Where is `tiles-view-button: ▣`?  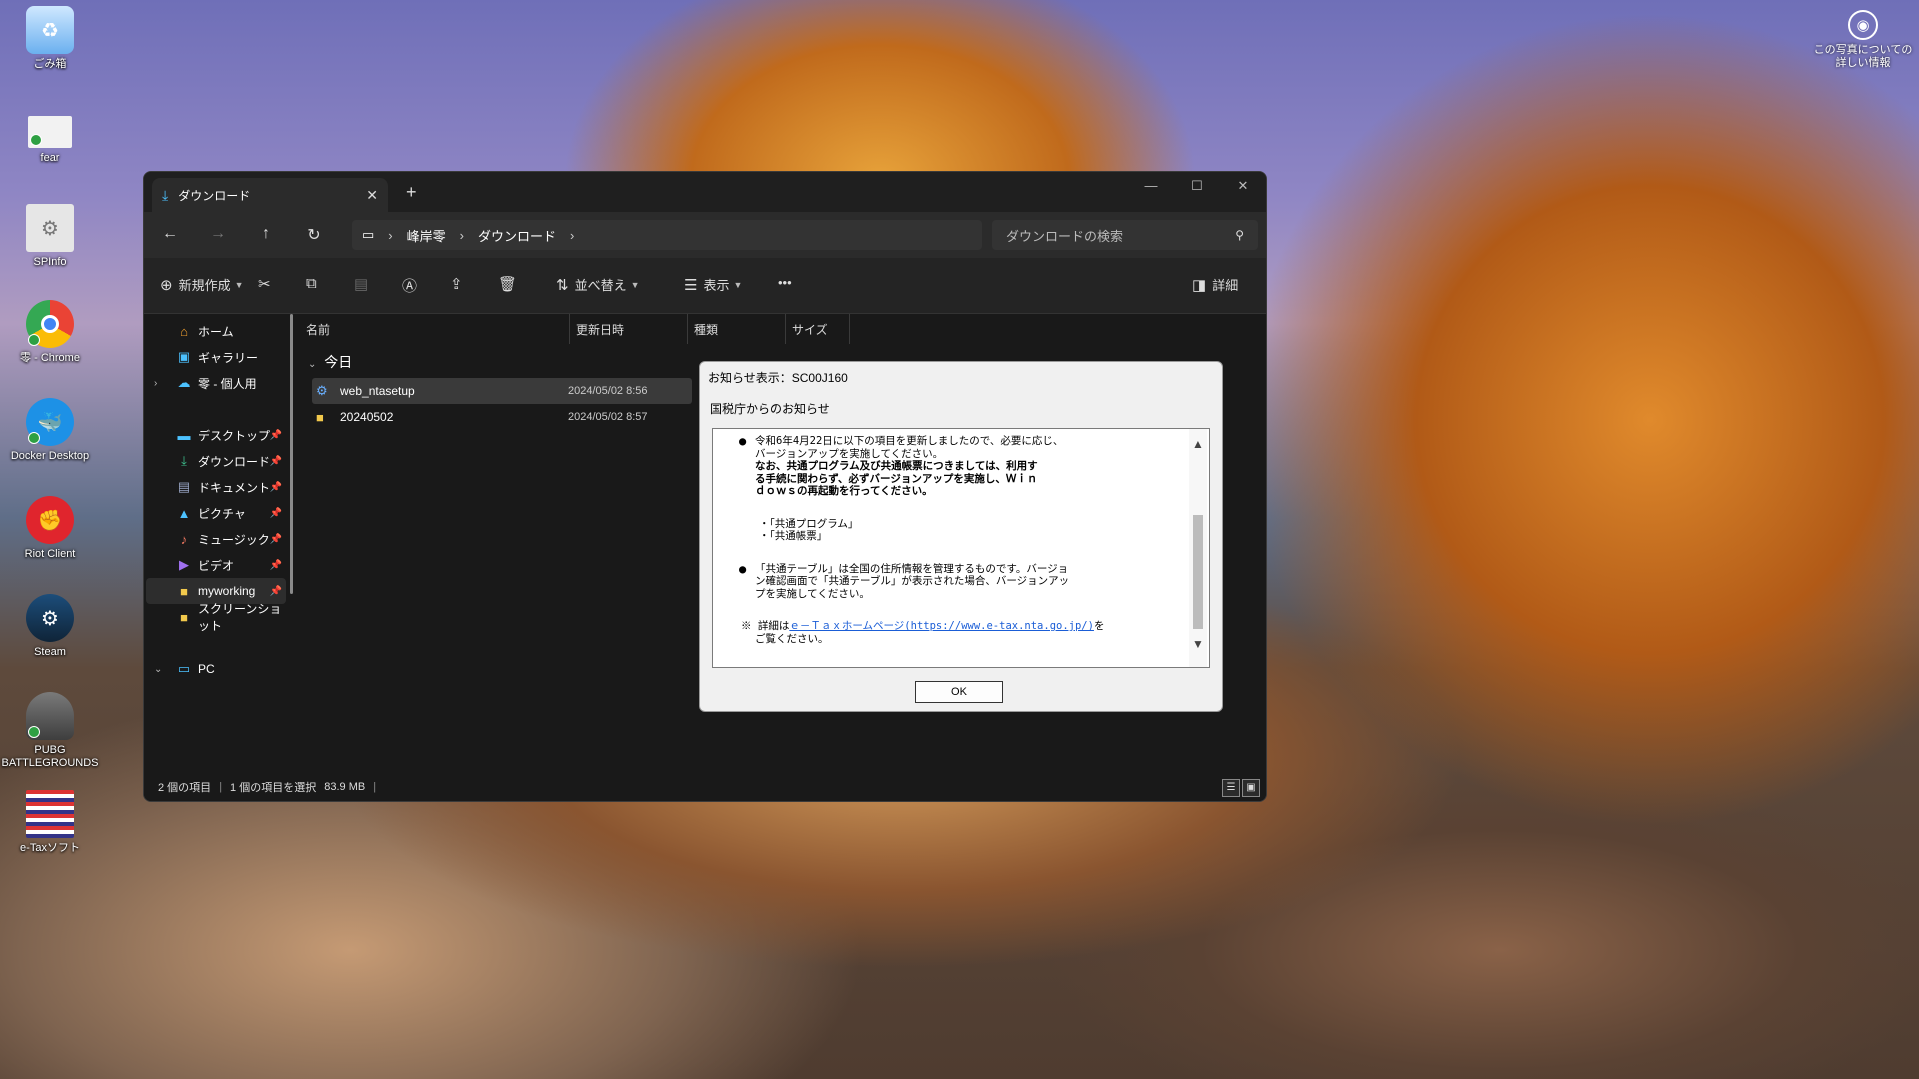
tiles-view-button: ▣ is located at coordinates (1251, 788).